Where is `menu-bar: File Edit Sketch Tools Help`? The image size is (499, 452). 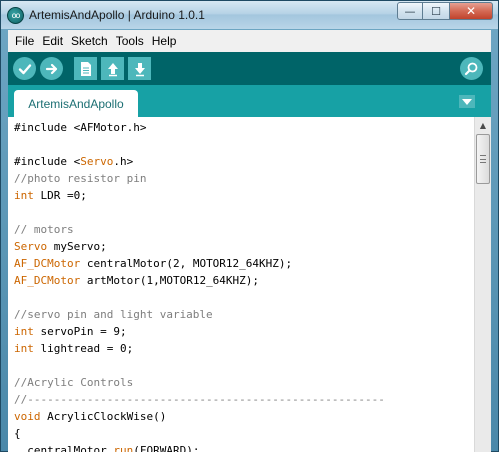
menu-bar: File Edit Sketch Tools Help is located at coordinates (249, 41).